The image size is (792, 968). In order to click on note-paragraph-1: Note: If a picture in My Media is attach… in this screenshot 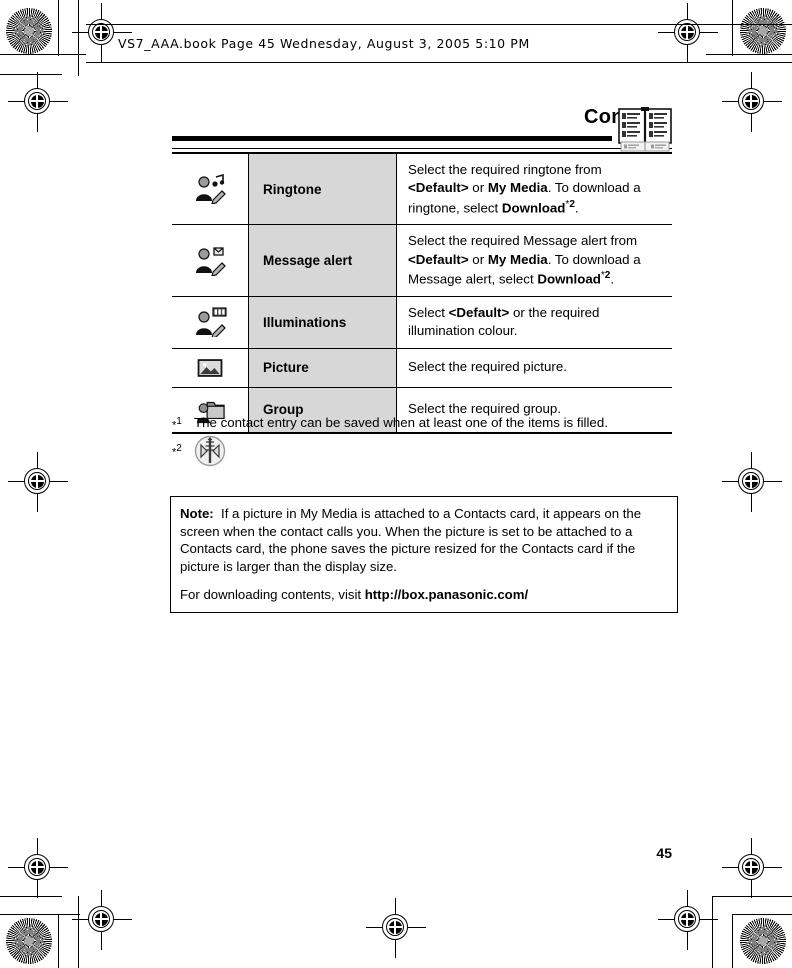, I will do `click(411, 540)`.